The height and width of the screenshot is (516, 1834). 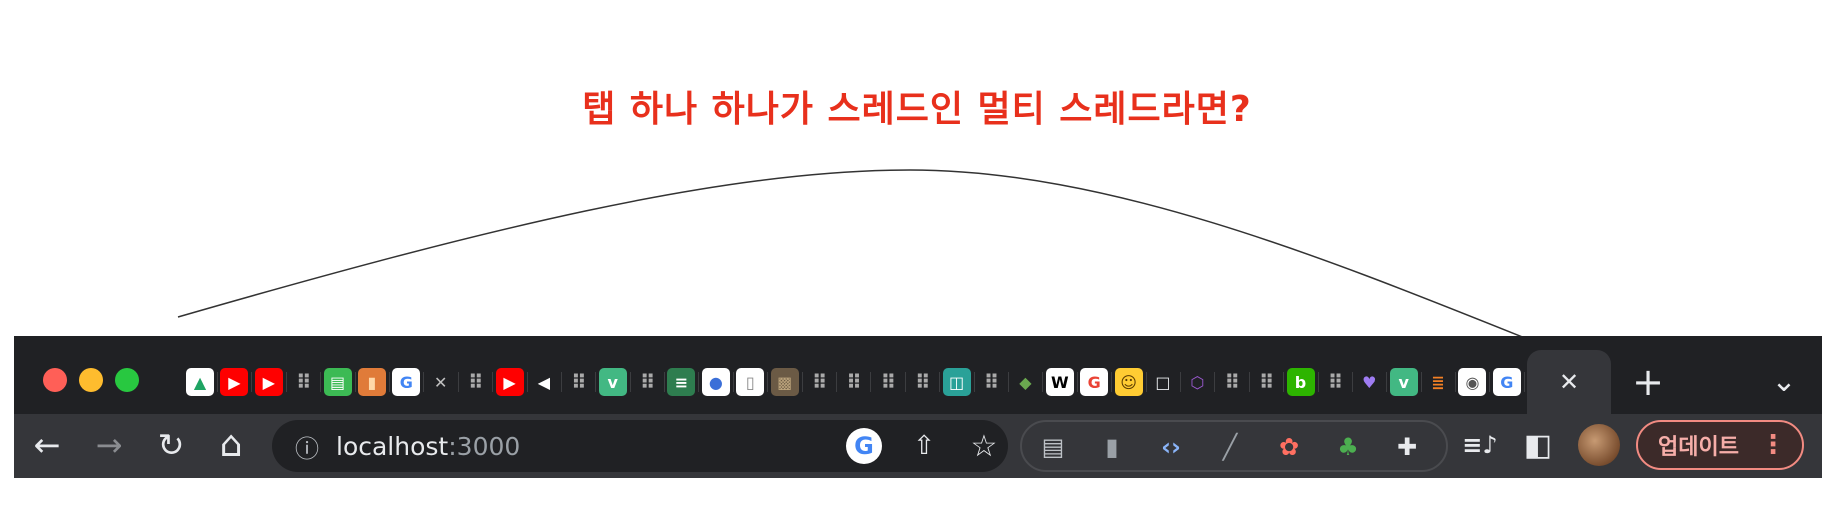 I want to click on media-control-icon: ≡♪, so click(x=1480, y=445).